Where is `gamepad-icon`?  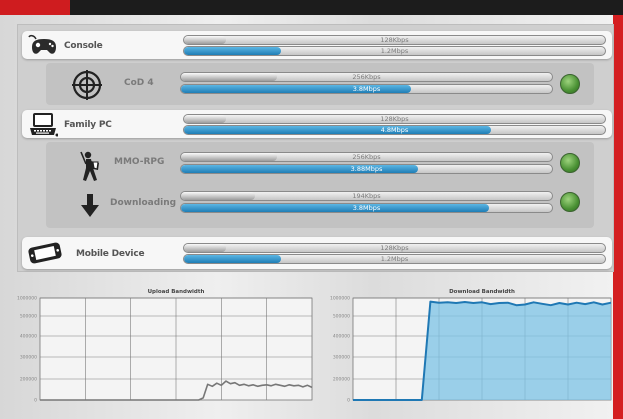
gamepad-icon is located at coordinates (44, 47).